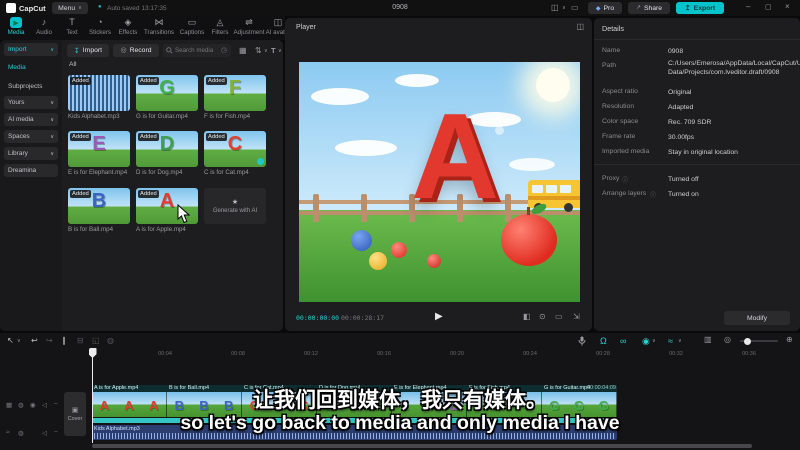 Image resolution: width=800 pixels, height=450 pixels. Describe the element at coordinates (10, 340) in the screenshot. I see `select-tool-icon: ↖` at that location.